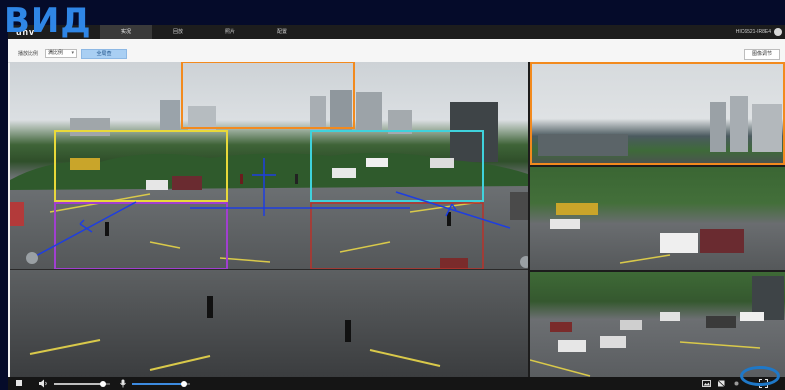 This screenshot has width=785, height=390. I want to click on user-icon, so click(778, 32).